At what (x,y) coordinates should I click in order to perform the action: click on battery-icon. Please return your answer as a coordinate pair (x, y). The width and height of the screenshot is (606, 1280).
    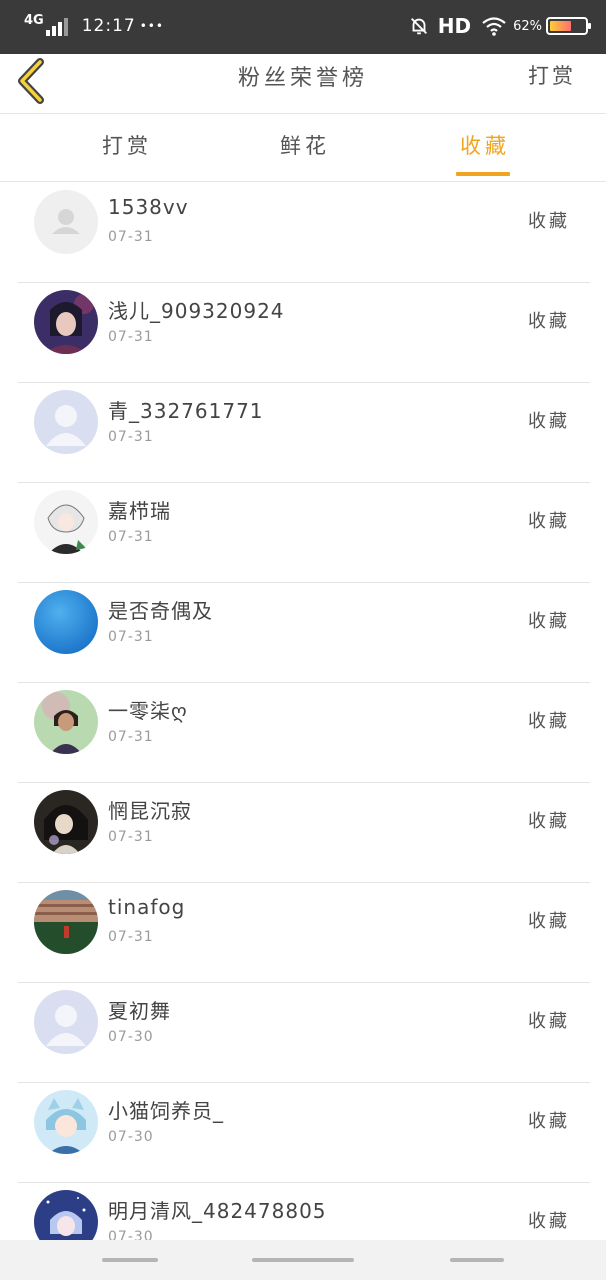
    Looking at the image, I should click on (568, 26).